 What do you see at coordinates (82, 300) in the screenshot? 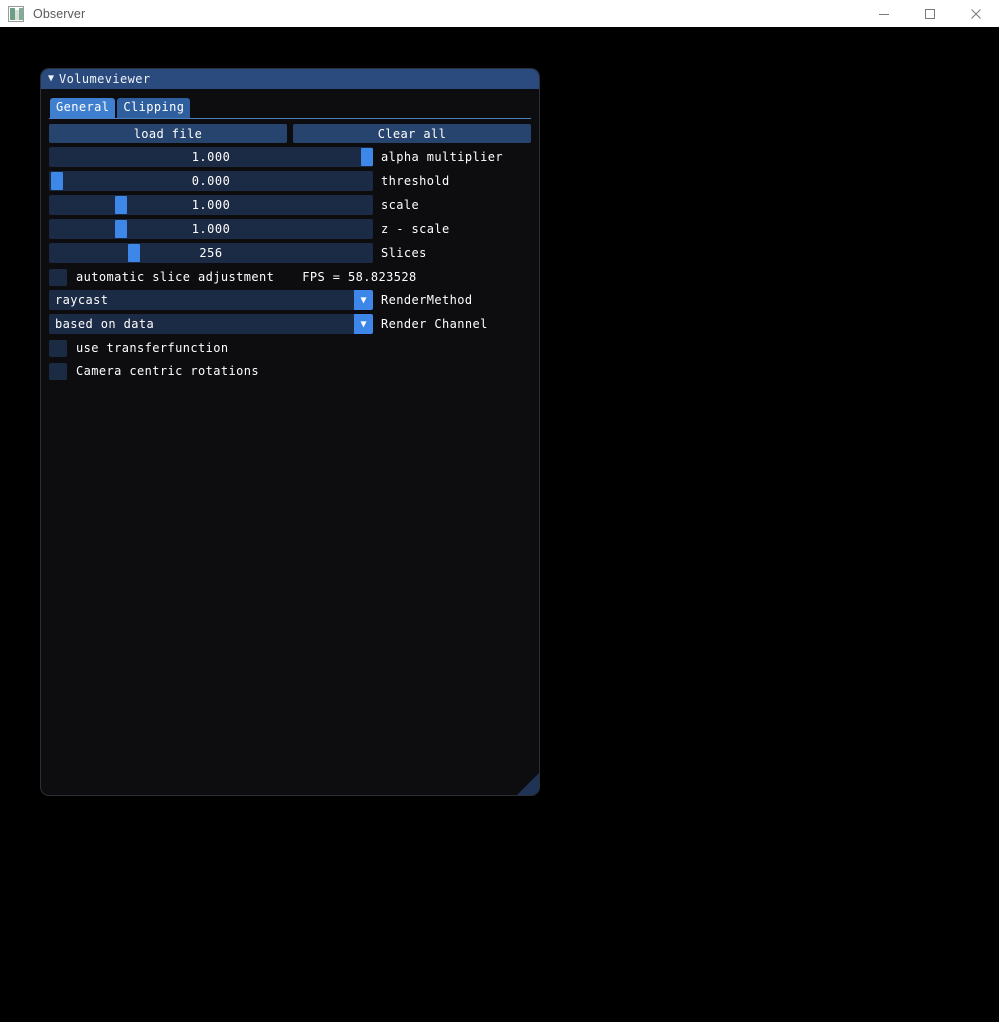
I see `render-method-value: raycast` at bounding box center [82, 300].